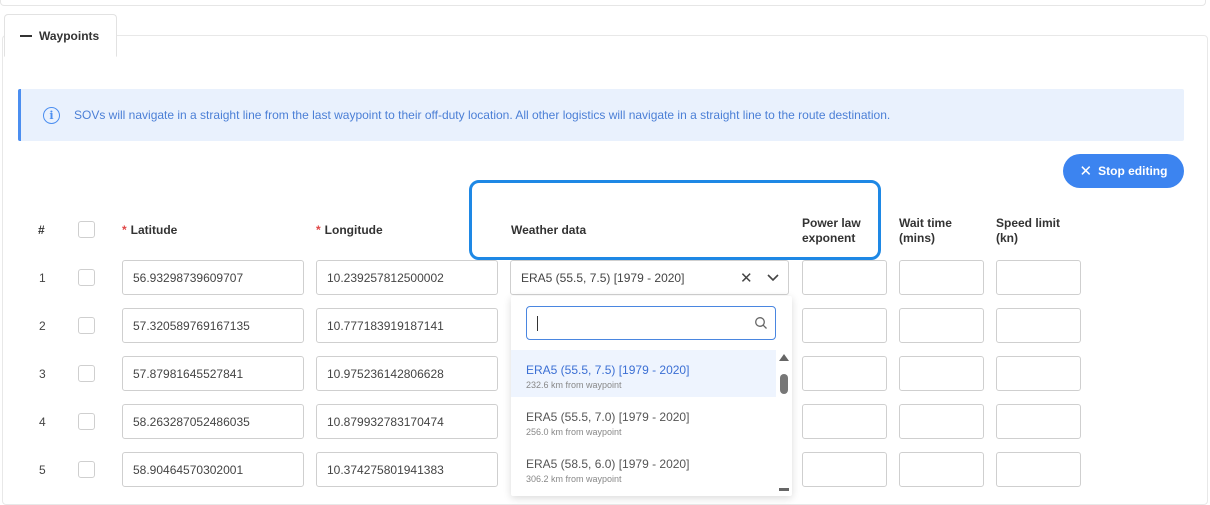 Image resolution: width=1210 pixels, height=505 pixels. I want to click on row-number: 5, so click(42, 470).